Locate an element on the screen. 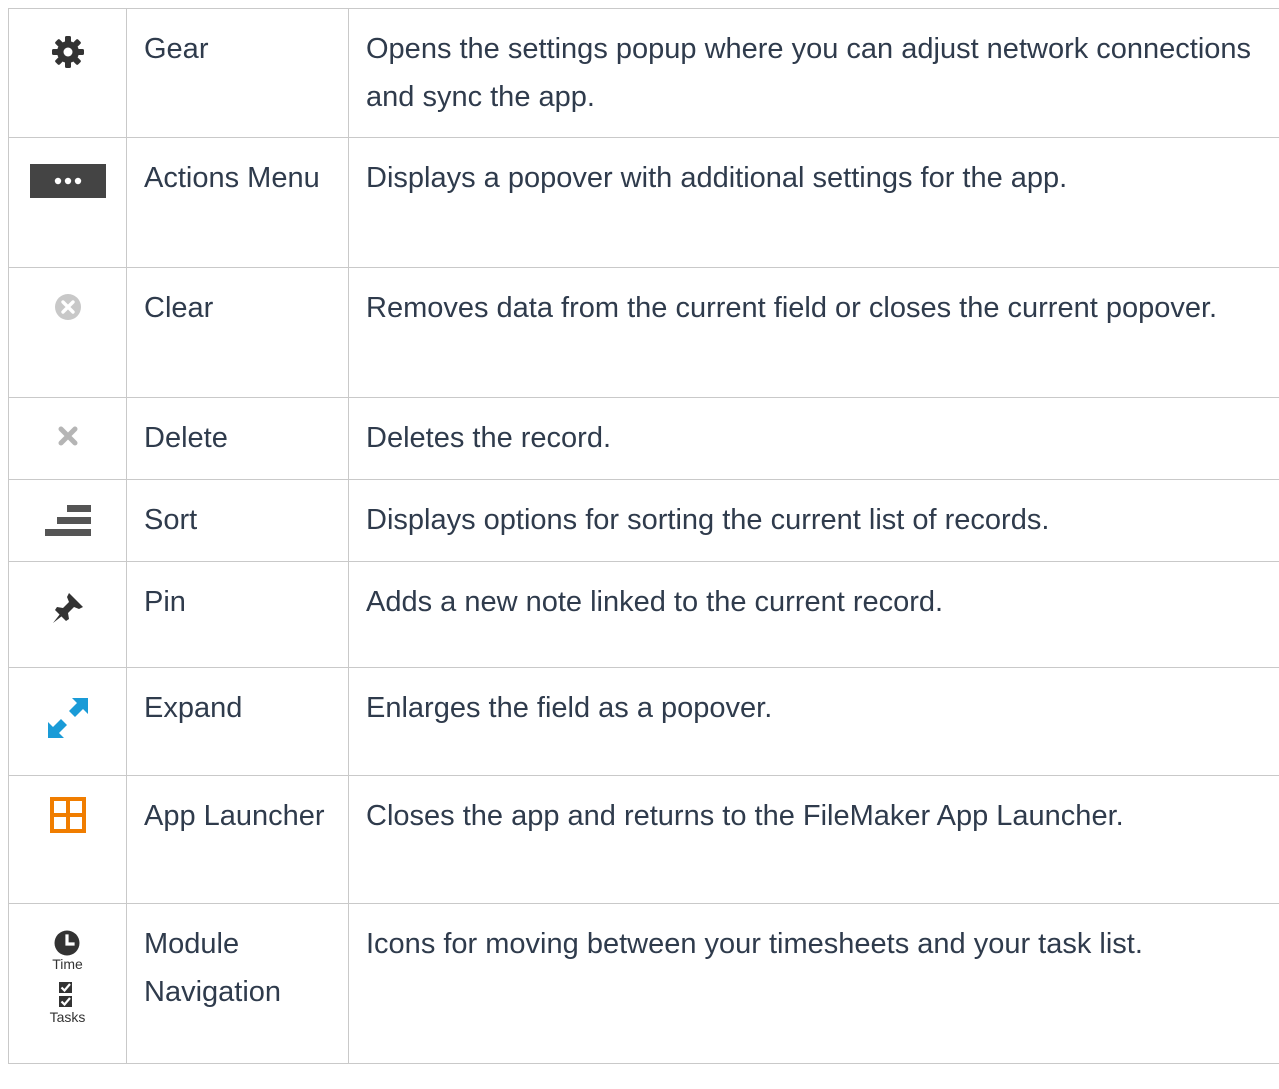 This screenshot has height=1089, width=1279. table-row: Expand Enlarges the field as a popover. is located at coordinates (643, 721).